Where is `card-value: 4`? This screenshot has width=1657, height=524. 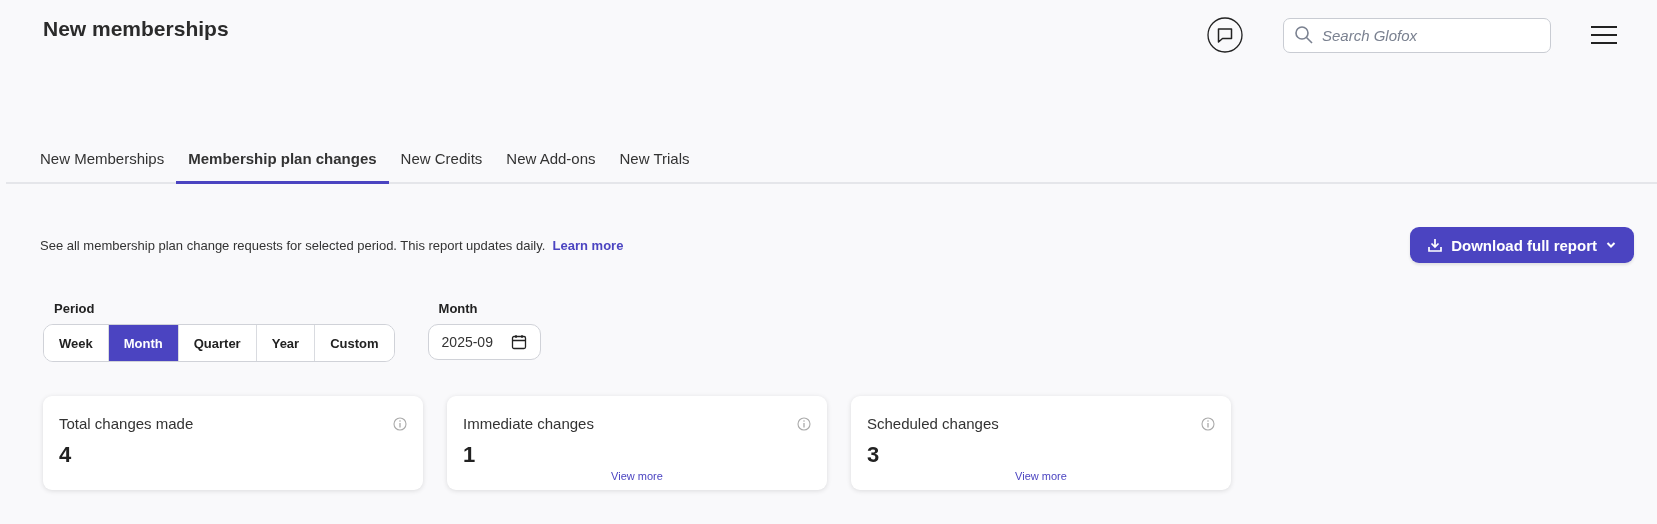
card-value: 4 is located at coordinates (66, 455).